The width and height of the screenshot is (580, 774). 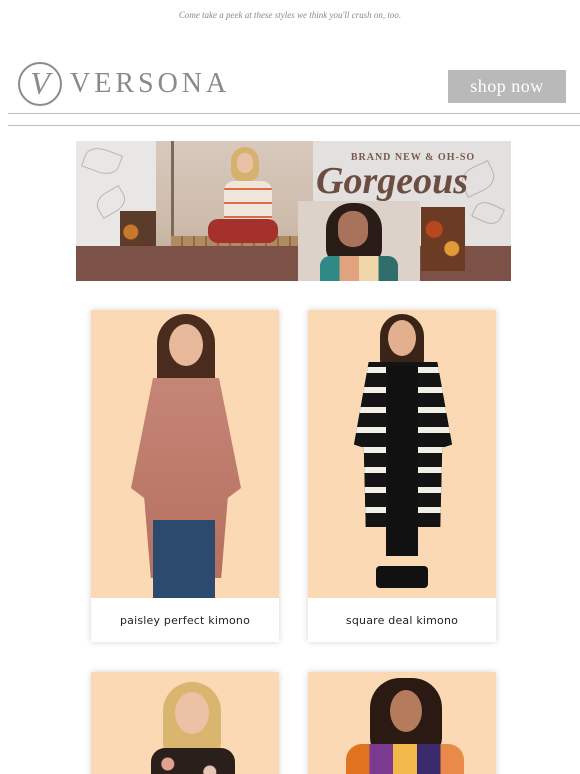 I want to click on model-heels, so click(x=402, y=577).